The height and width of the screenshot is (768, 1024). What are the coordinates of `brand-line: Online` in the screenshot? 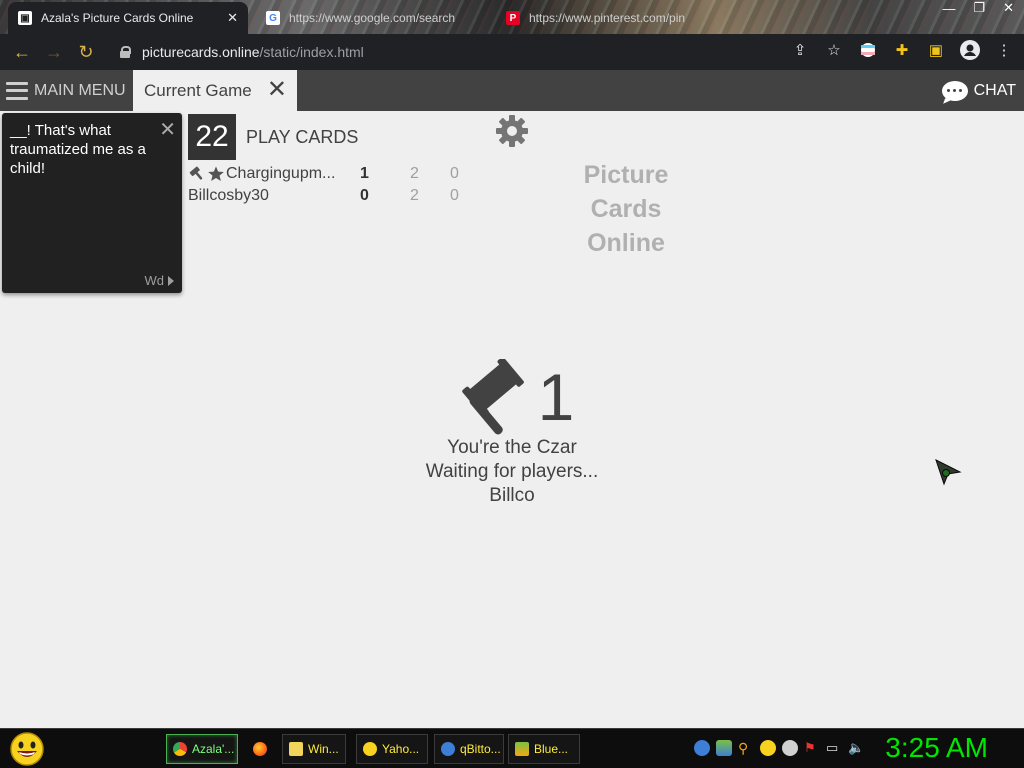 It's located at (626, 243).